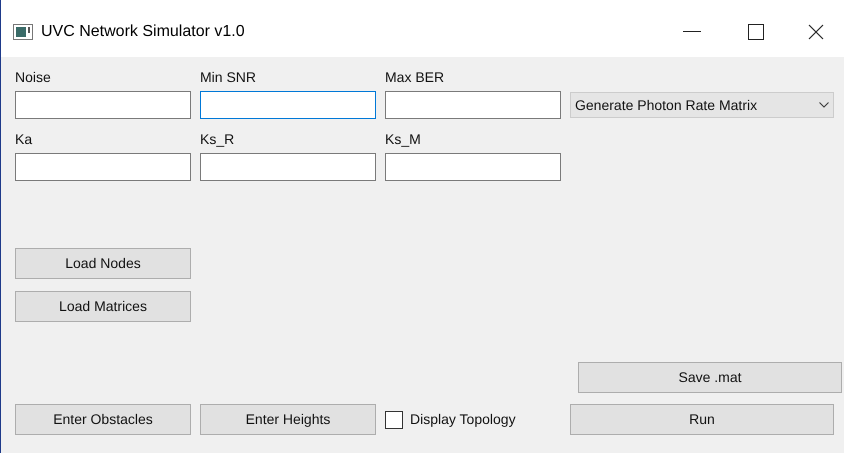 This screenshot has width=844, height=453. I want to click on field-label: Noise, so click(33, 77).